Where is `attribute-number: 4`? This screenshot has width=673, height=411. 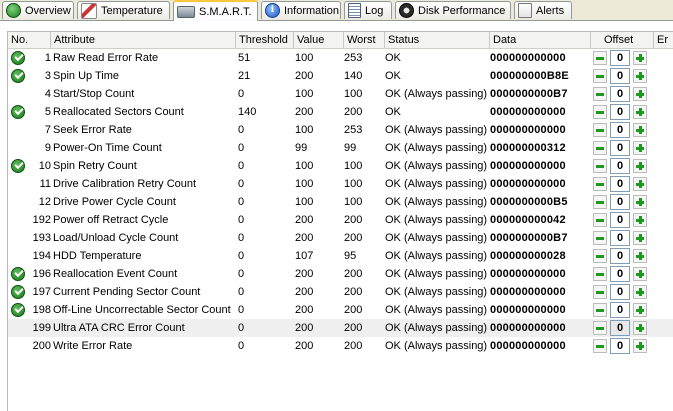
attribute-number: 4 is located at coordinates (47, 94).